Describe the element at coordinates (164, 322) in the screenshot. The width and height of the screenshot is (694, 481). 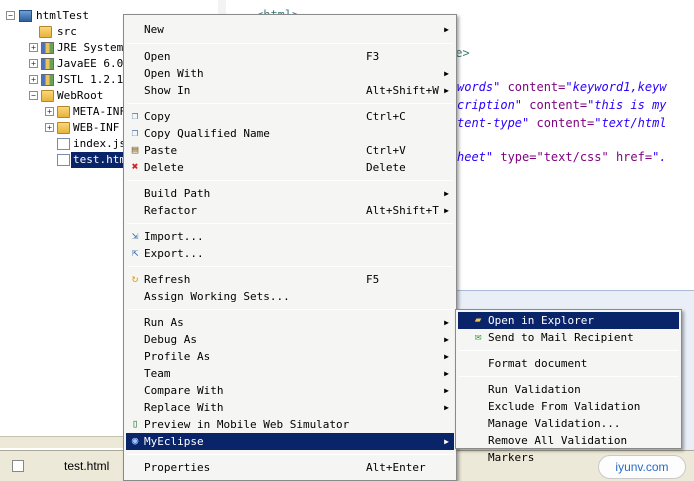
I see `menu-item-label: Run As` at that location.